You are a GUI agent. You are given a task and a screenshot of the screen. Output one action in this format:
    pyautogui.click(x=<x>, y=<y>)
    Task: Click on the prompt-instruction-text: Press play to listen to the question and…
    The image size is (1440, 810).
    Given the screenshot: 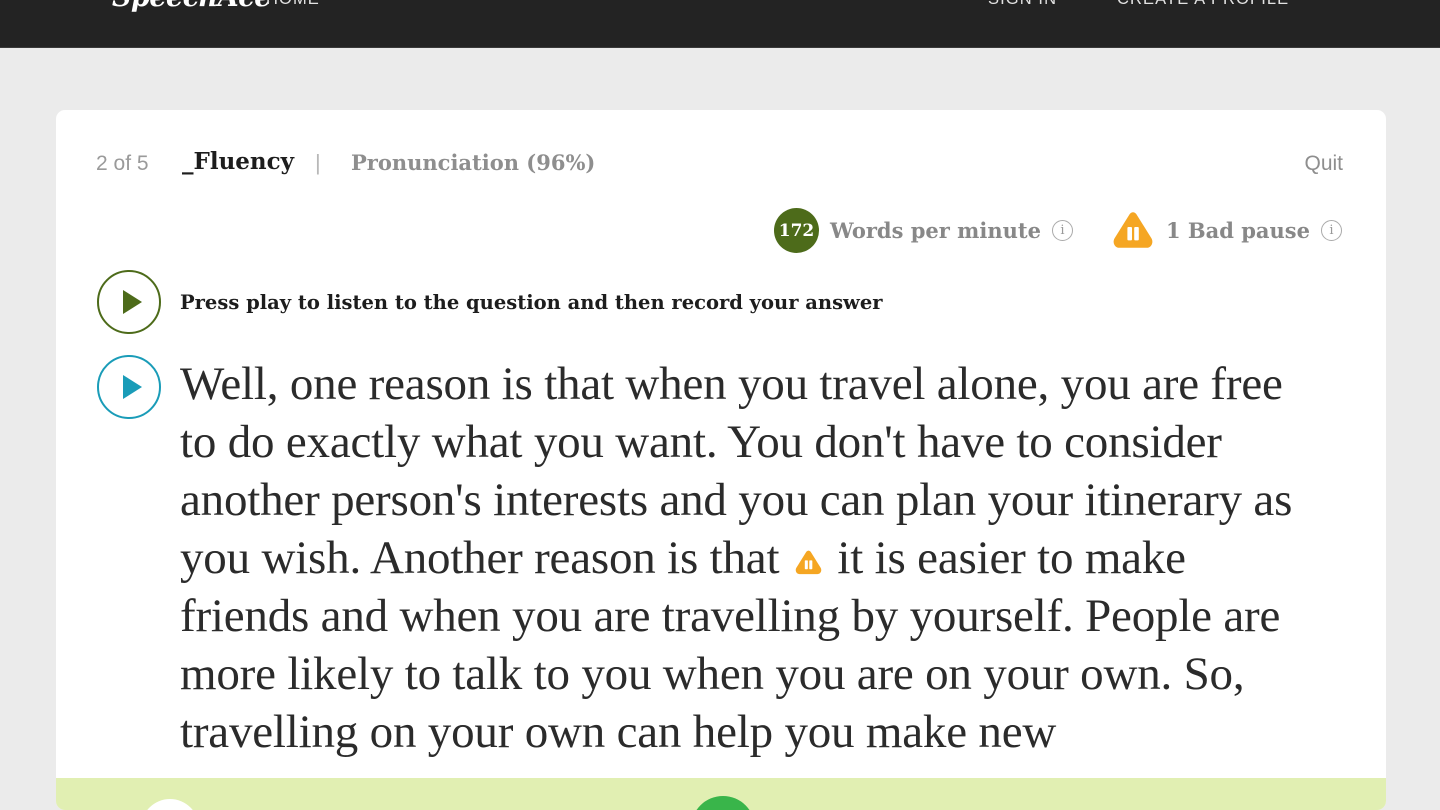 What is the action you would take?
    pyautogui.click(x=531, y=302)
    